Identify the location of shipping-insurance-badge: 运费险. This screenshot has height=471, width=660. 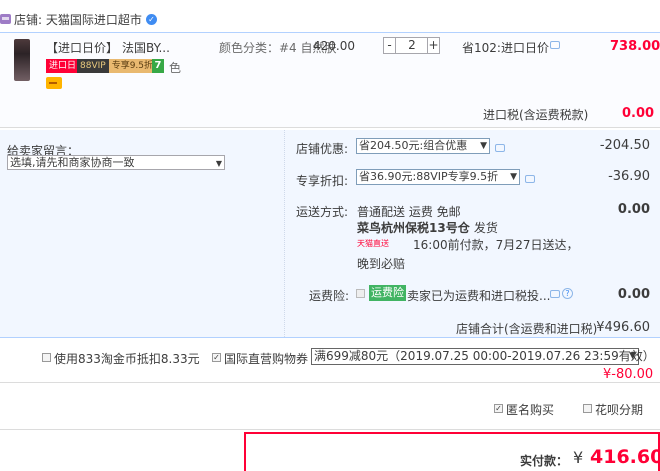
(387, 293).